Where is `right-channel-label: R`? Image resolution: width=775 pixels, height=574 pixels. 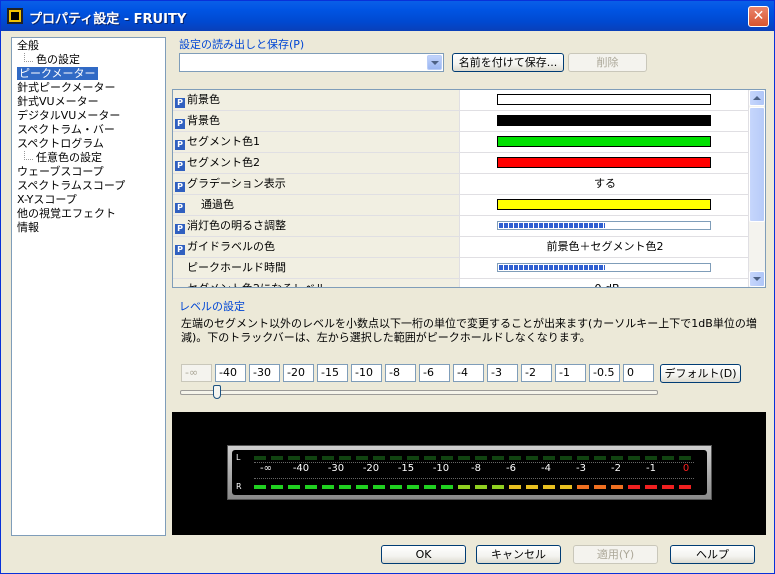
right-channel-label: R is located at coordinates (239, 486).